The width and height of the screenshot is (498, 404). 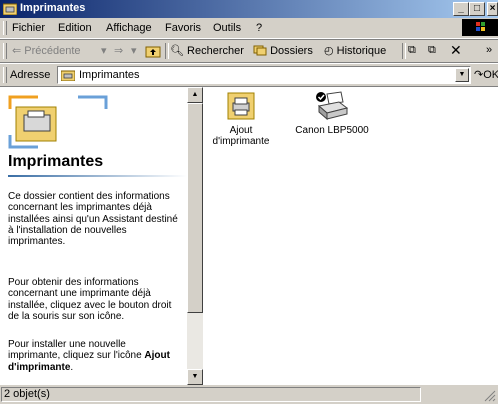 What do you see at coordinates (183, 28) in the screenshot?
I see `menu-favoris: Favoris` at bounding box center [183, 28].